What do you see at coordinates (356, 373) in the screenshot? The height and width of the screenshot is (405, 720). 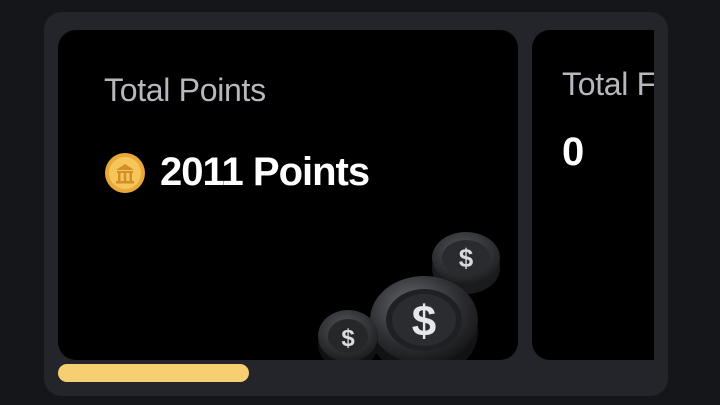 I see `carousel-scrollbar` at bounding box center [356, 373].